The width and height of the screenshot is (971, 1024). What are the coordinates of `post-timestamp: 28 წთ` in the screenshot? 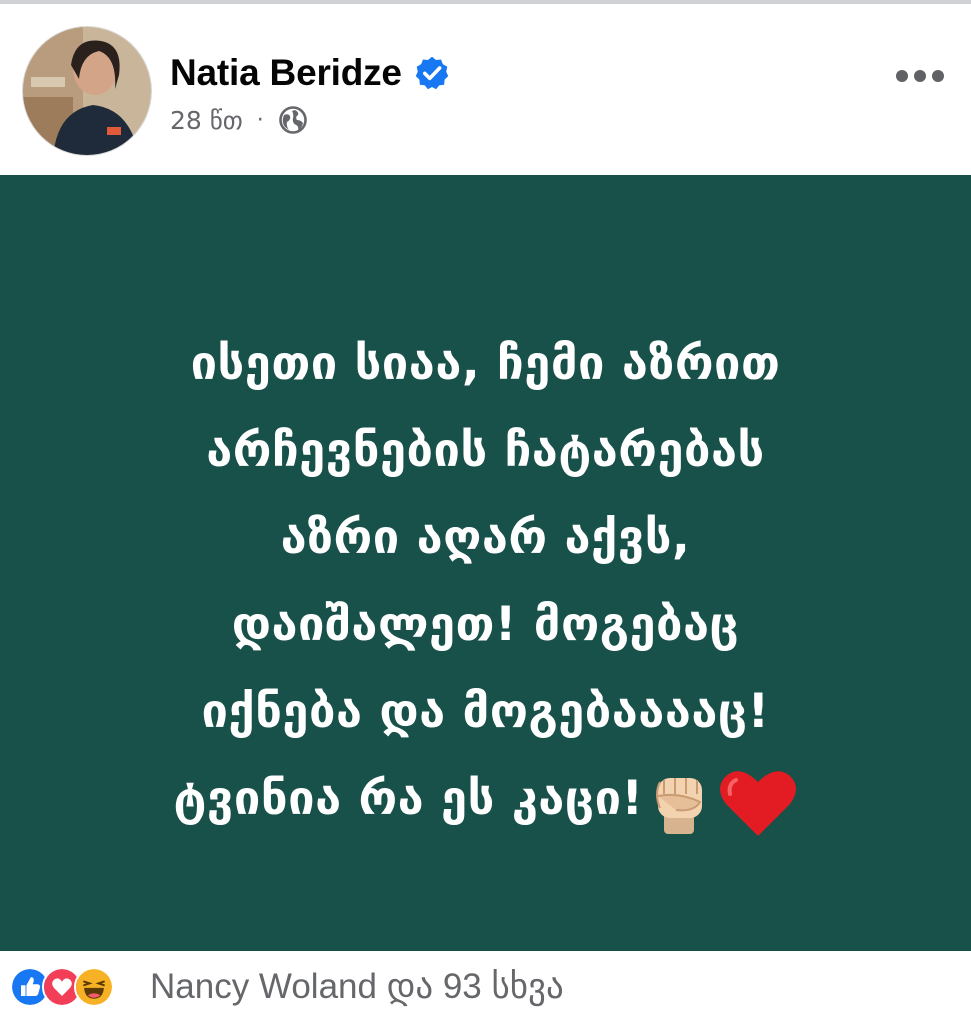 It's located at (206, 120).